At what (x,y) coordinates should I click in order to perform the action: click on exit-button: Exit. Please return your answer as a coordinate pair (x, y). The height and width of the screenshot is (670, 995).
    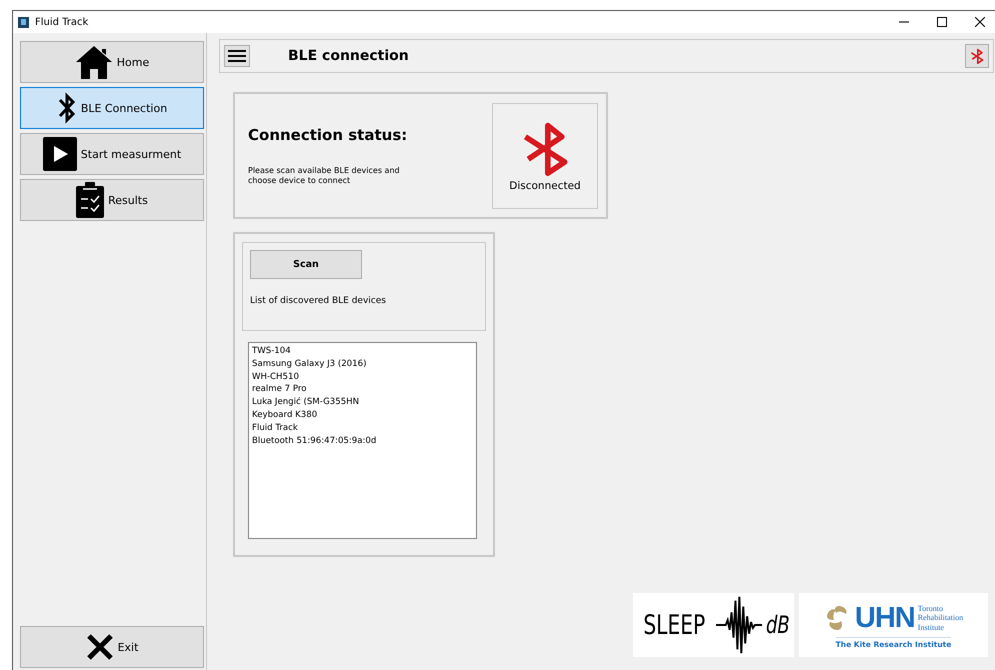
    Looking at the image, I should click on (112, 647).